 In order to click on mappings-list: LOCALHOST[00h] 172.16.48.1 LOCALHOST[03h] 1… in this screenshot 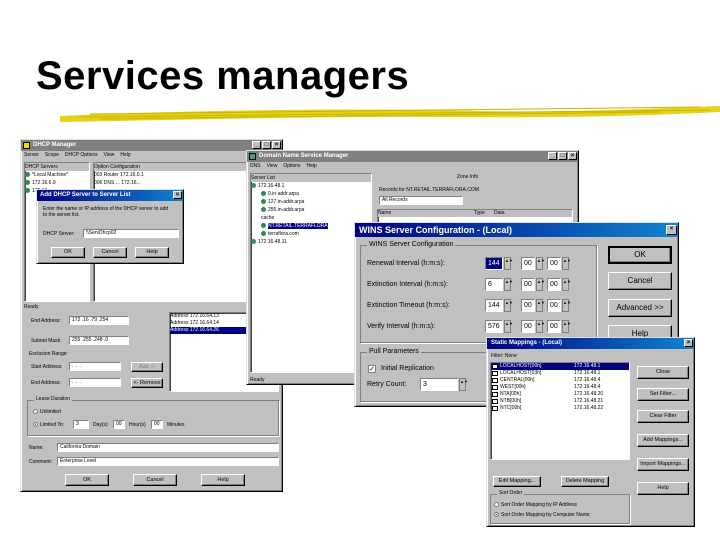, I will do `click(560, 411)`.